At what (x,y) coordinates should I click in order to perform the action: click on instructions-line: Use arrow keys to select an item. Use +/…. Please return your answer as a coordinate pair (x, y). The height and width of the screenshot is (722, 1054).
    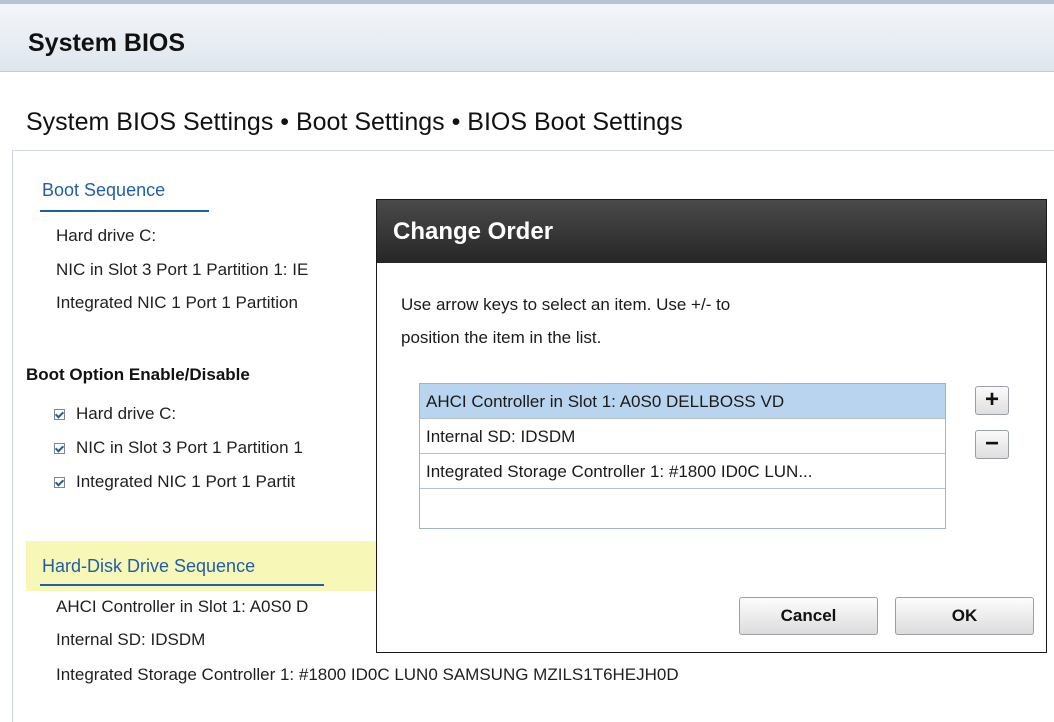
    Looking at the image, I should click on (566, 304).